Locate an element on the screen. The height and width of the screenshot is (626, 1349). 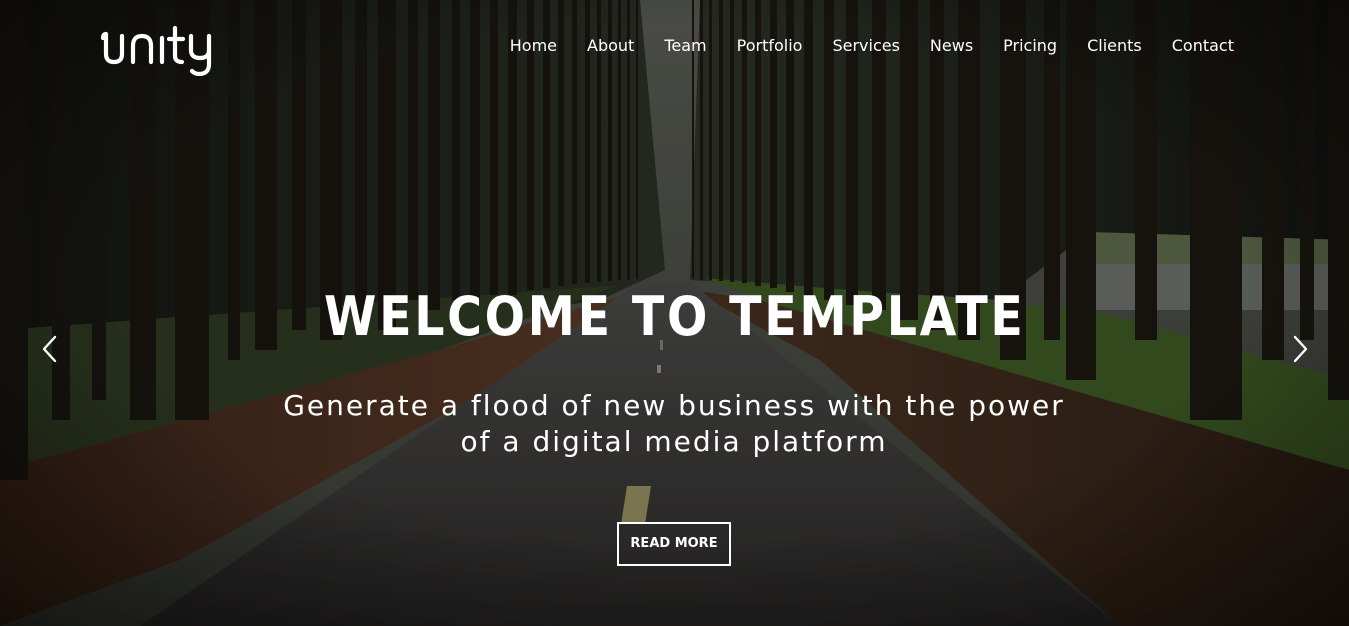
chevron-right-icon is located at coordinates (1300, 349).